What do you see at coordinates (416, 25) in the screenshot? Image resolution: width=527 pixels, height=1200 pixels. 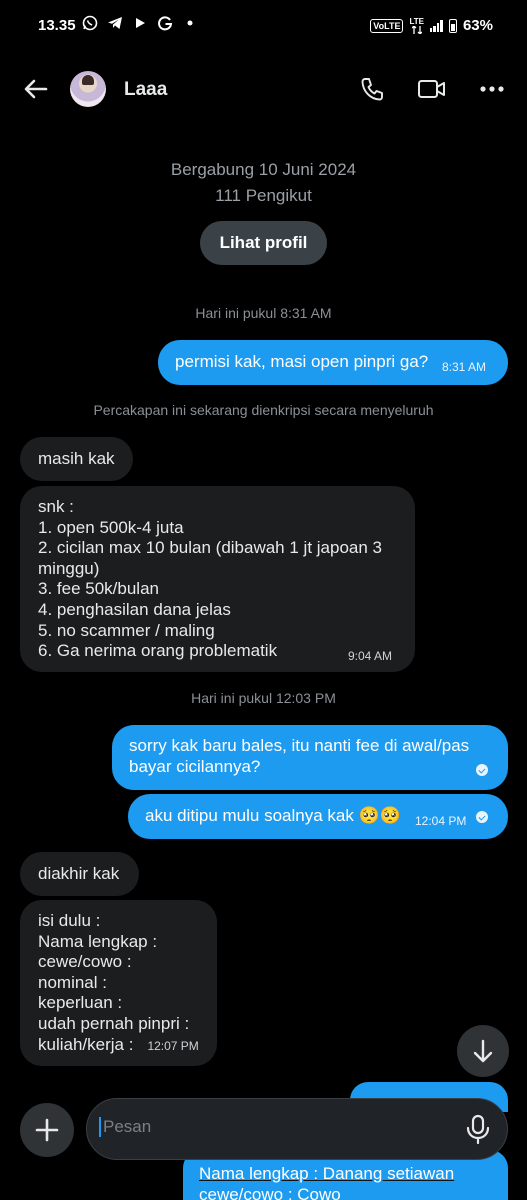 I see `lte-indicator: LTE` at bounding box center [416, 25].